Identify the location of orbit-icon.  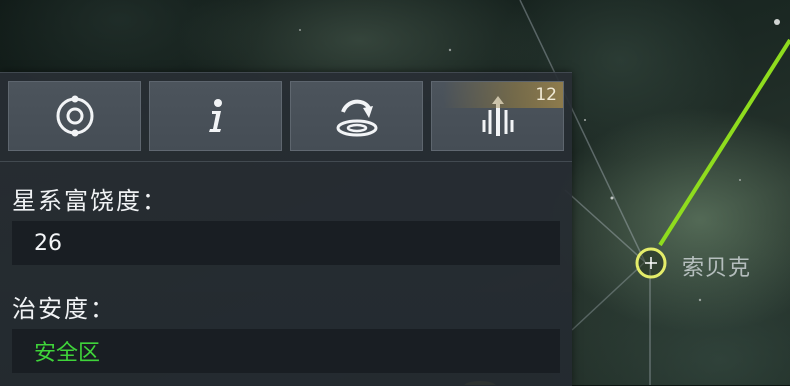
(74, 116).